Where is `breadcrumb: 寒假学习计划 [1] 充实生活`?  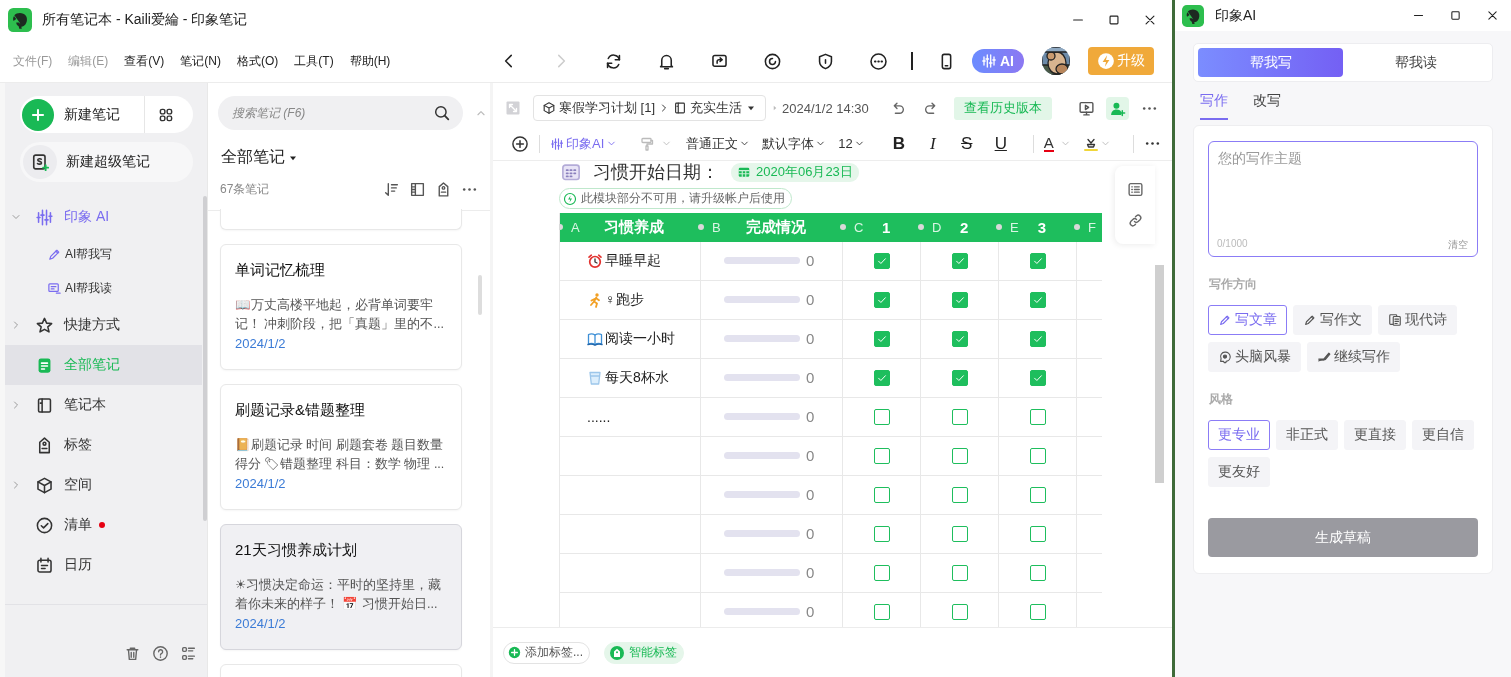
breadcrumb: 寒假学习计划 [1] 充实生活 is located at coordinates (650, 108).